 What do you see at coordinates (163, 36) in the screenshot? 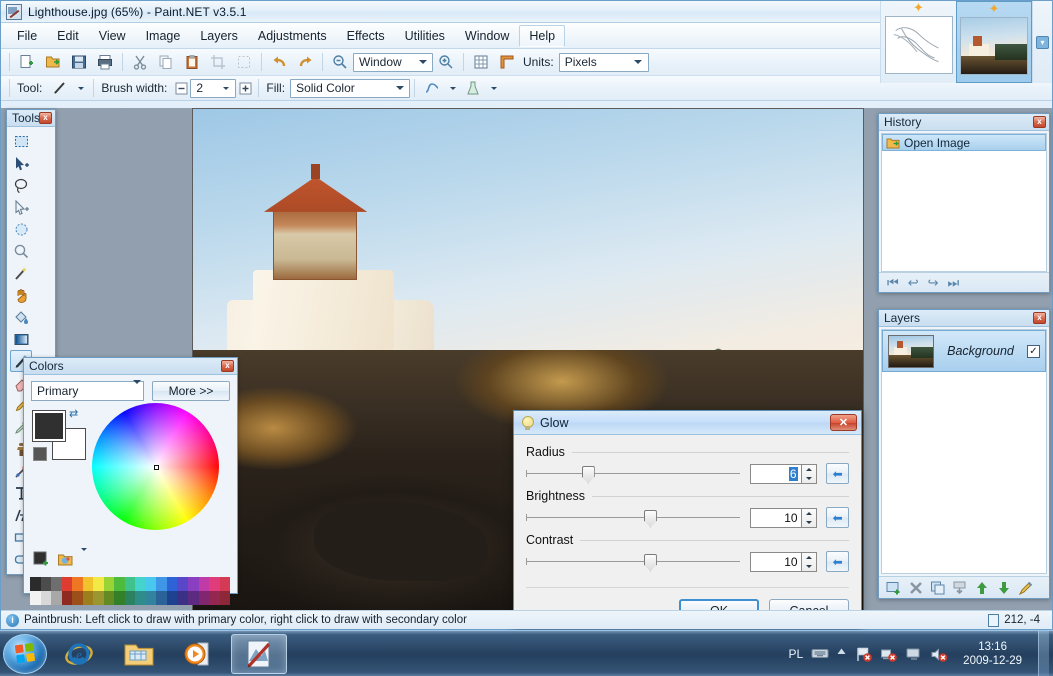
I see `menu-image: Image` at bounding box center [163, 36].